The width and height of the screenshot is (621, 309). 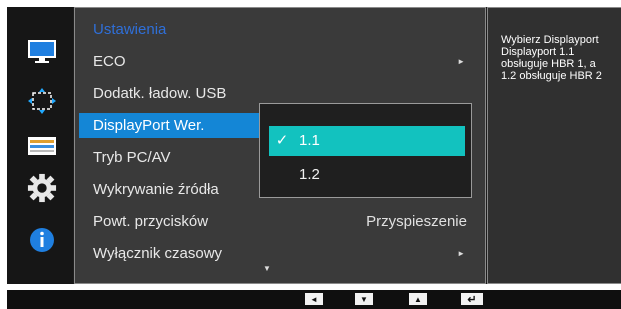 I want to click on menu-item-label: Tryb PC/AV, so click(x=132, y=157).